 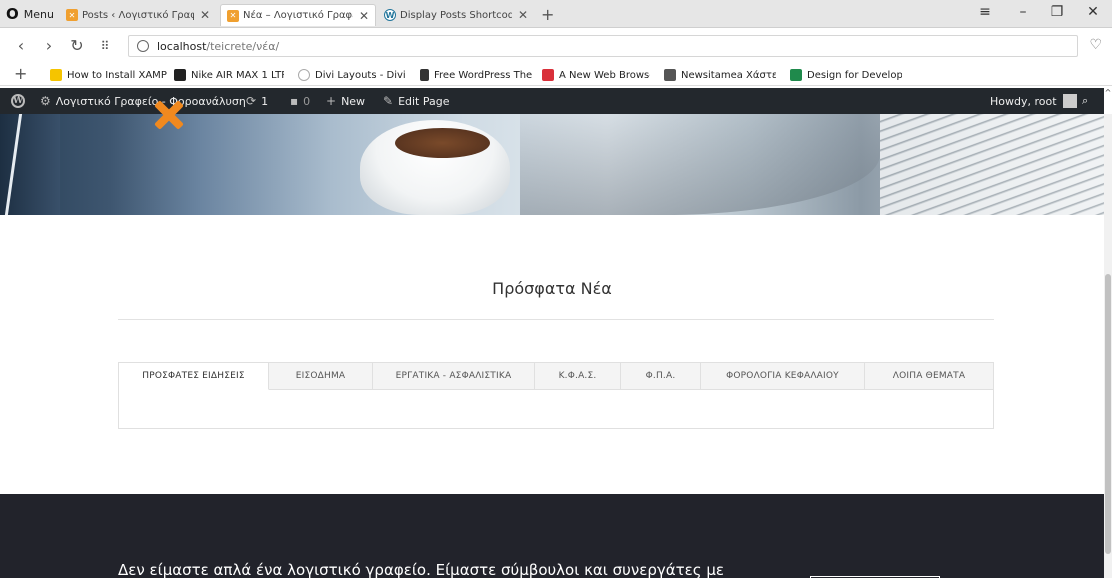 I want to click on site-name-link: ⚙ Λογιστικό Γραφείο - Φοροανάλυση, so click(x=143, y=101).